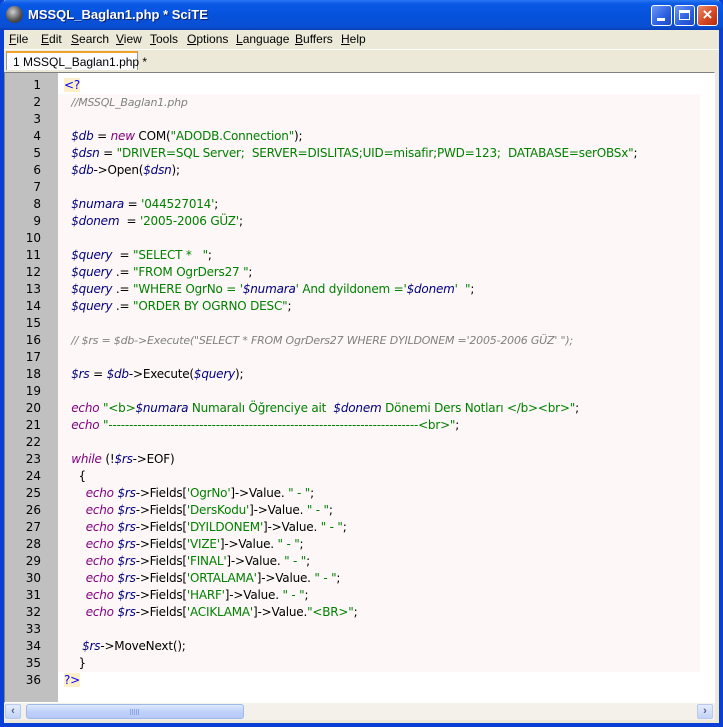 The width and height of the screenshot is (723, 727). What do you see at coordinates (82, 136) in the screenshot?
I see `token-var: $db` at bounding box center [82, 136].